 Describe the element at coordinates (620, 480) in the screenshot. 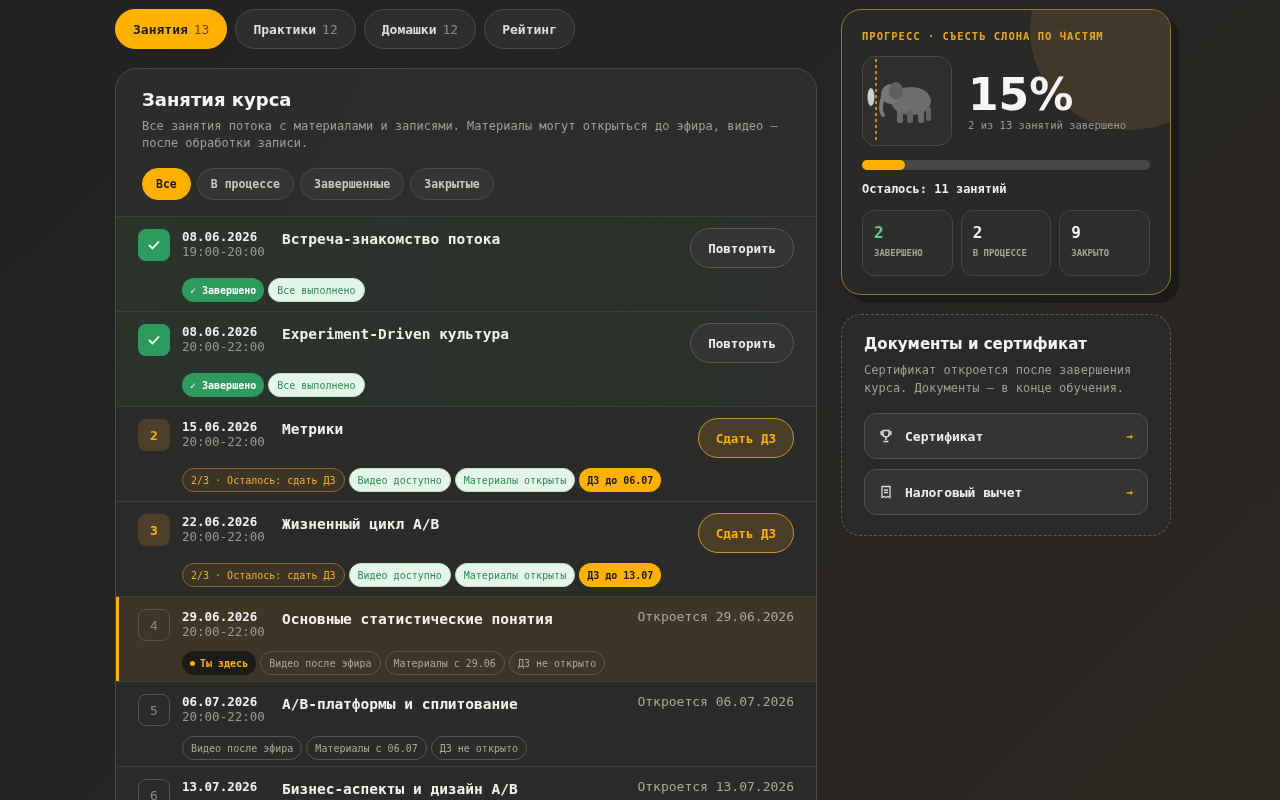

I see `status-tag: ДЗ до 06.07` at that location.